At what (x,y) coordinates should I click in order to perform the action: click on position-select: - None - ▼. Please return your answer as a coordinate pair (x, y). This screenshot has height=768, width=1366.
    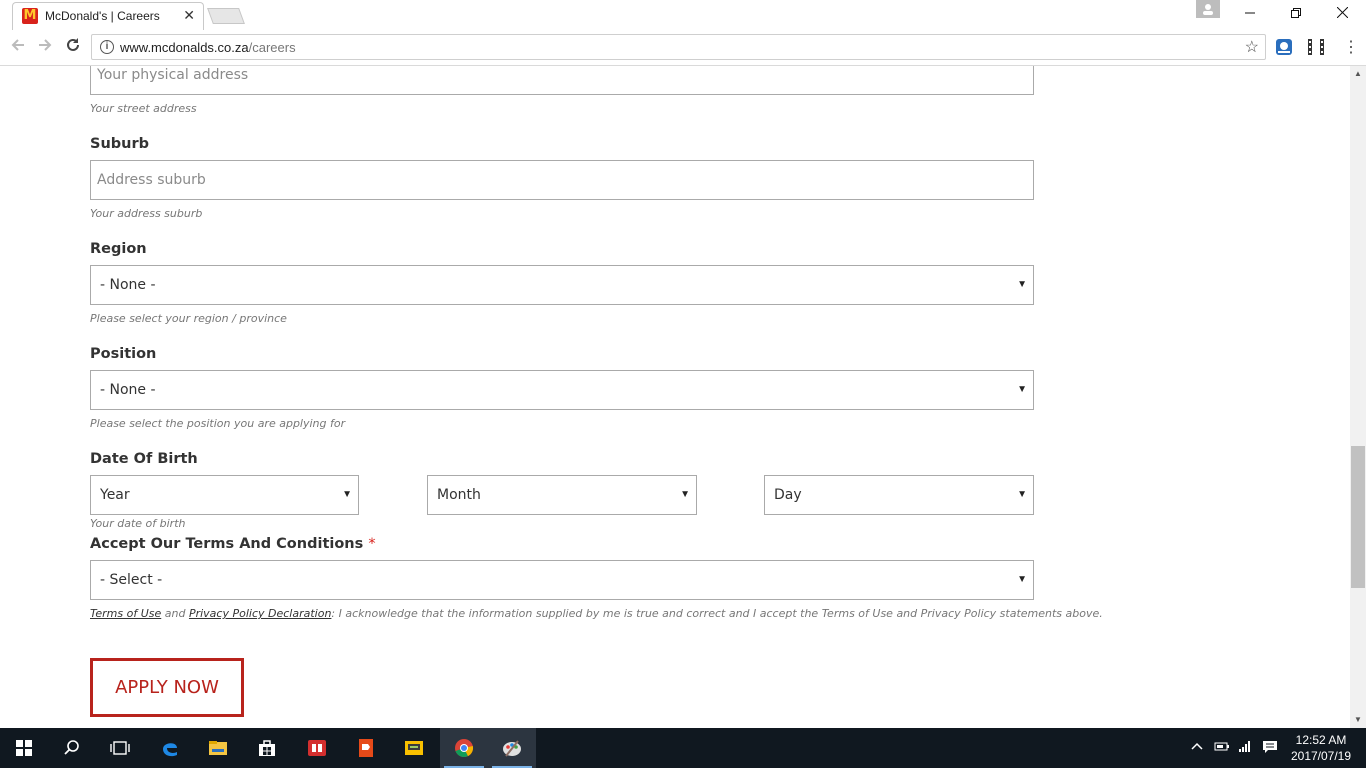
    Looking at the image, I should click on (562, 390).